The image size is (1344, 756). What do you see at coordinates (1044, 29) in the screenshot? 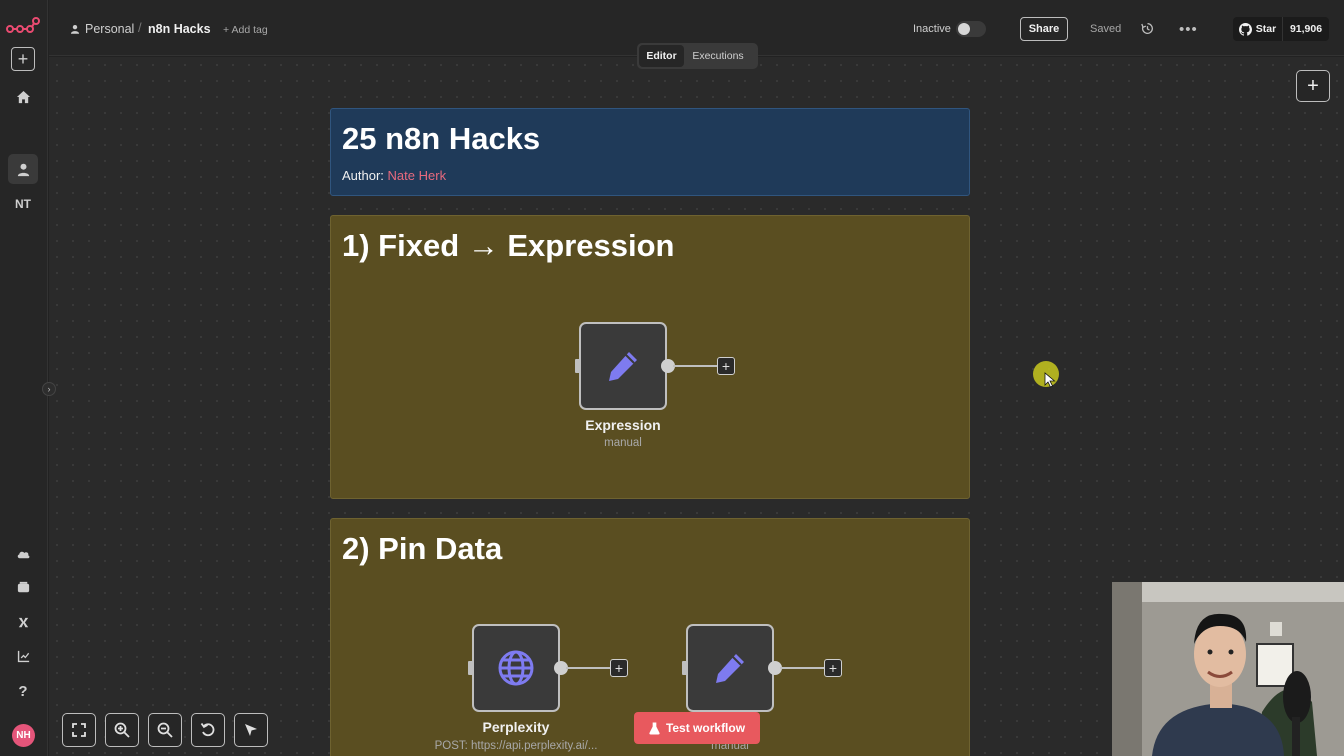
I see `share-button: Share` at bounding box center [1044, 29].